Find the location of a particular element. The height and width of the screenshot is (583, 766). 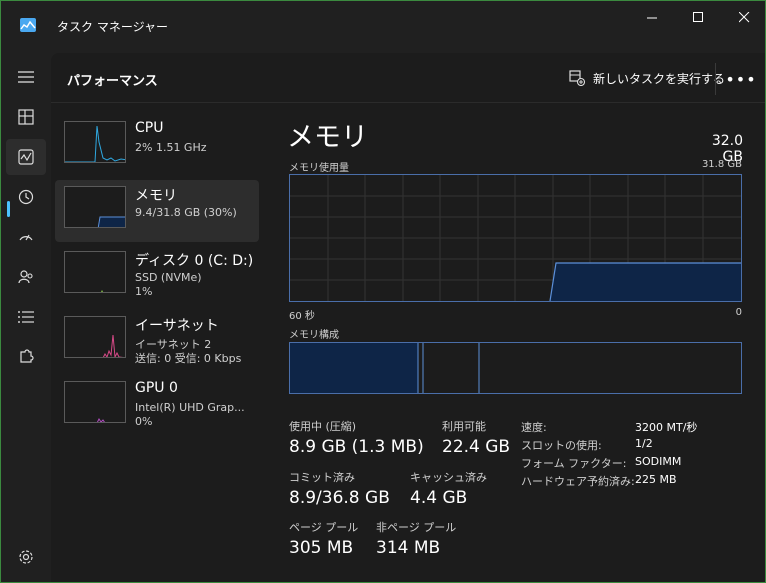

services-icon is located at coordinates (27, 356).